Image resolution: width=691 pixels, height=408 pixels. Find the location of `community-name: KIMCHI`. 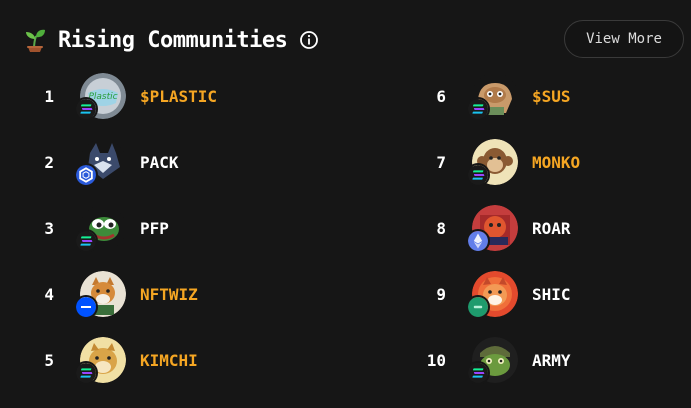

community-name: KIMCHI is located at coordinates (169, 360).